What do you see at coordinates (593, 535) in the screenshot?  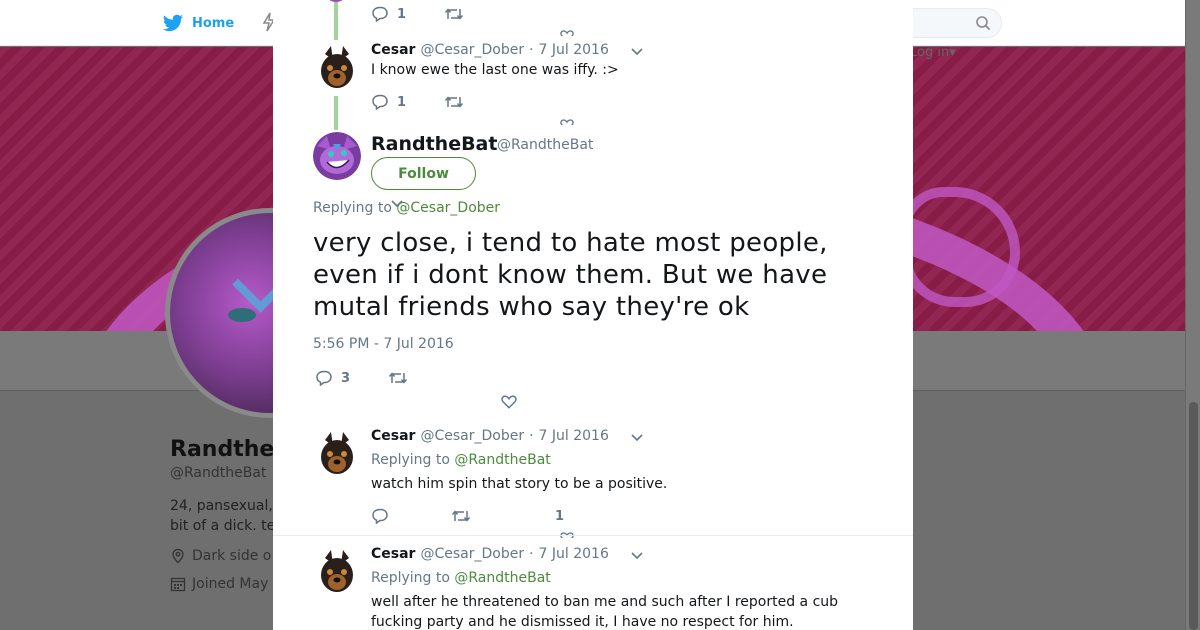 I see `divider` at bounding box center [593, 535].